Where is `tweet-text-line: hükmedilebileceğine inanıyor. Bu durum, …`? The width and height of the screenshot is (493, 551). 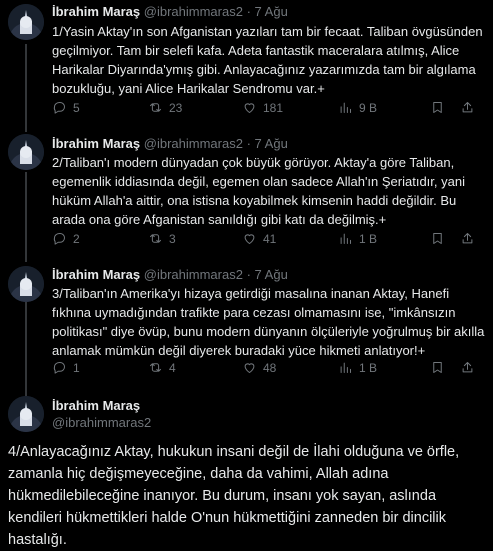
tweet-text-line: hükmedilebileceğine inanıyor. Bu durum, … is located at coordinates (222, 496).